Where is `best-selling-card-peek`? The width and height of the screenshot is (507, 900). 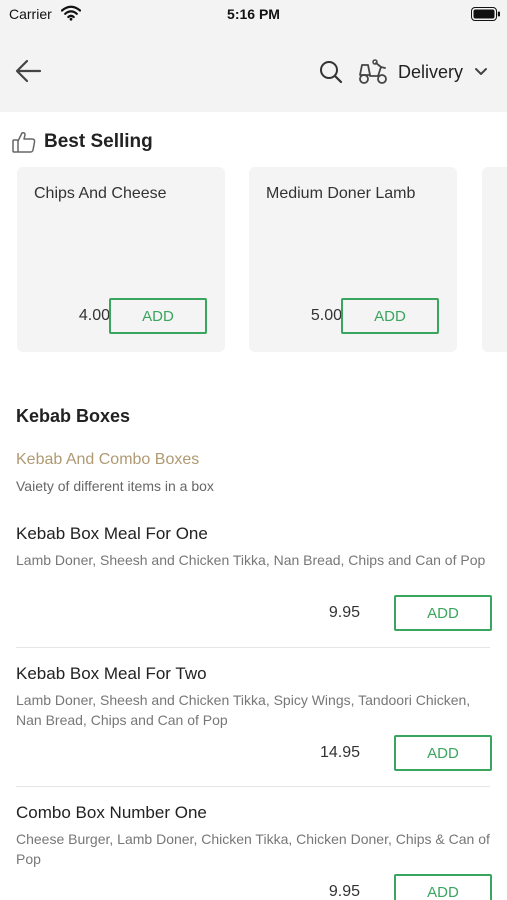 best-selling-card-peek is located at coordinates (494, 259).